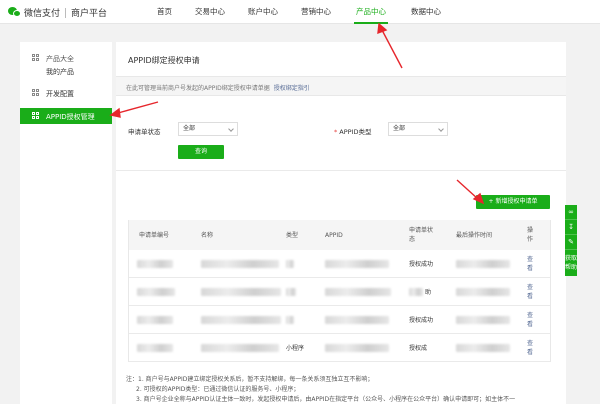 The width and height of the screenshot is (600, 404). Describe the element at coordinates (60, 59) in the screenshot. I see `sidebar-group-title: 产品大全` at that location.